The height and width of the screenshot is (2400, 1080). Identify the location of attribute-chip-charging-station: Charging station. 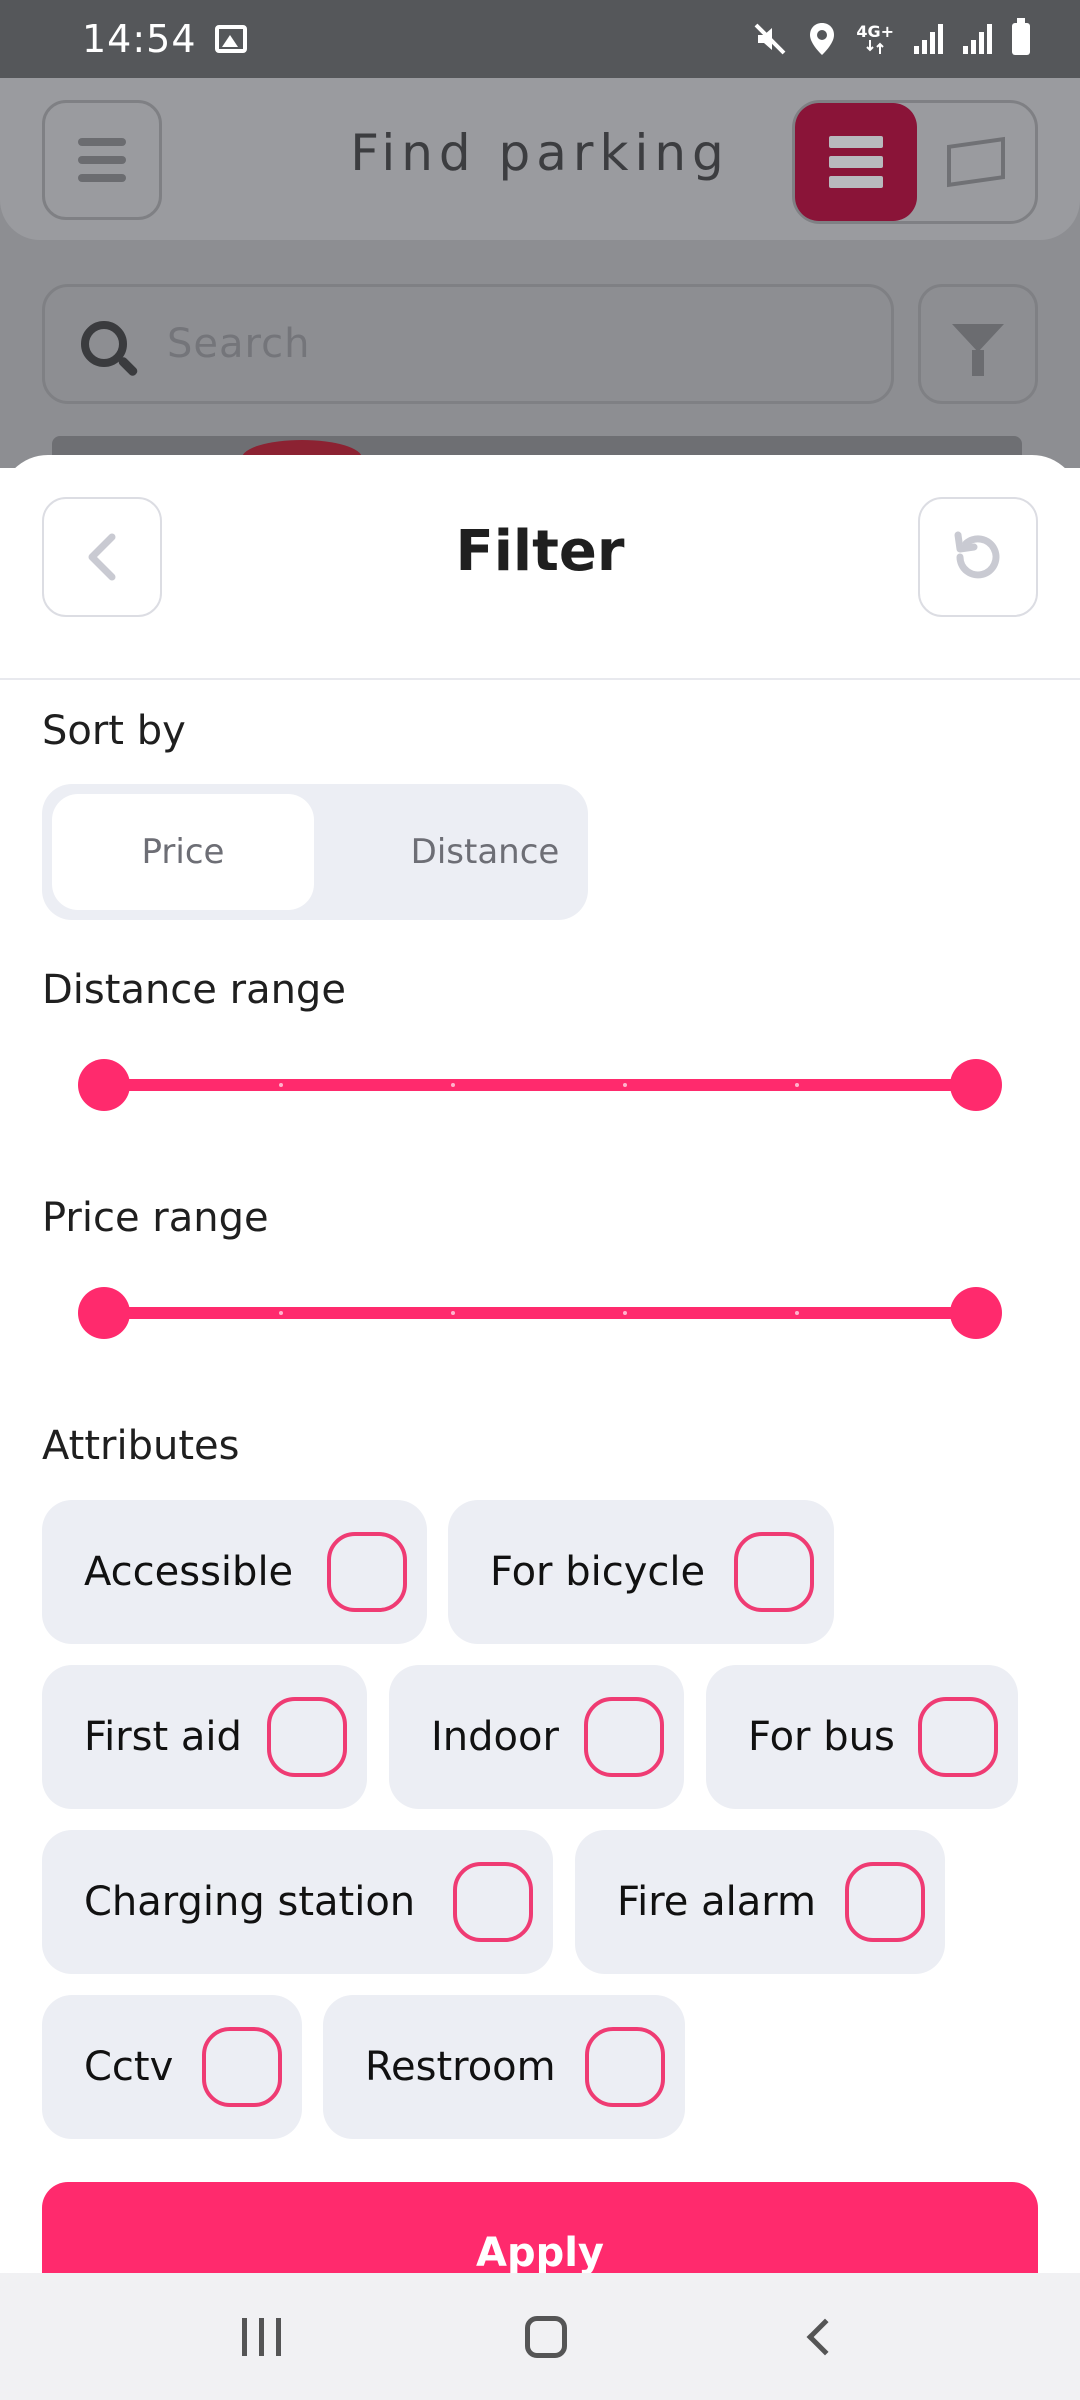
(297, 1902).